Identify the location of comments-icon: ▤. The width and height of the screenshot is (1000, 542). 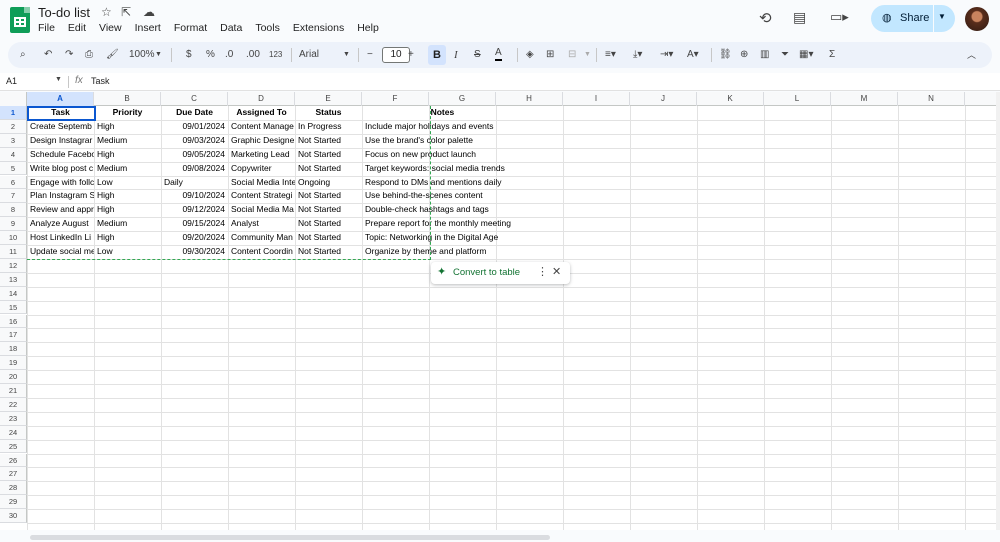
(799, 17).